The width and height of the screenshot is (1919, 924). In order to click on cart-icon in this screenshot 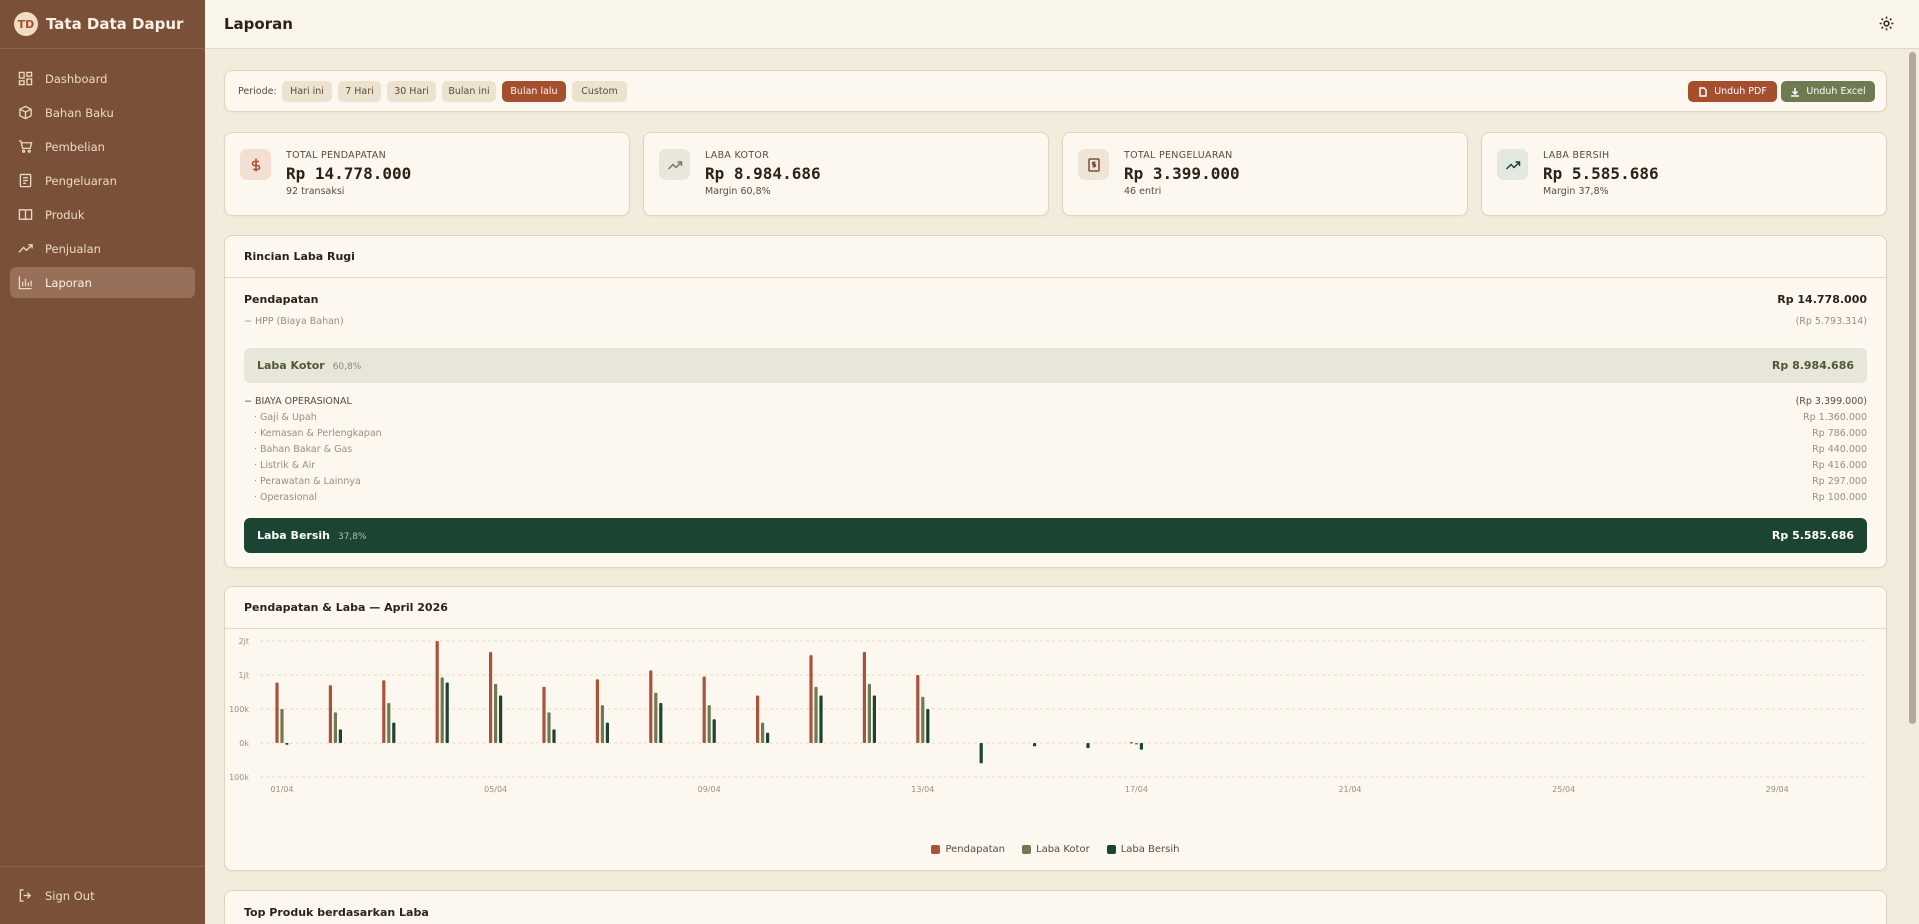, I will do `click(25, 146)`.